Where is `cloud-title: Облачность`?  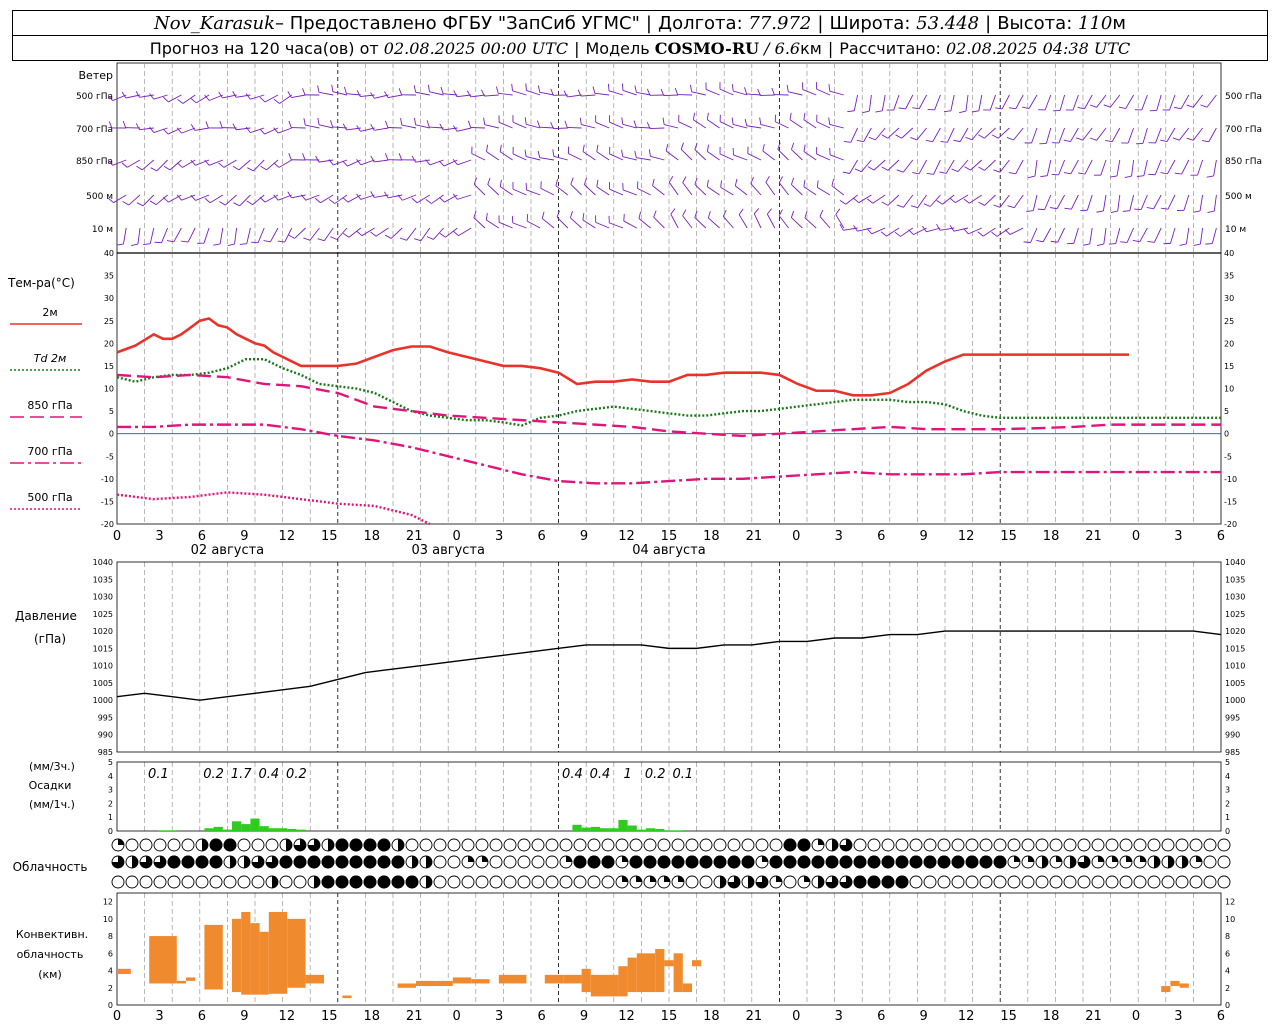 cloud-title: Облачность is located at coordinates (50, 867).